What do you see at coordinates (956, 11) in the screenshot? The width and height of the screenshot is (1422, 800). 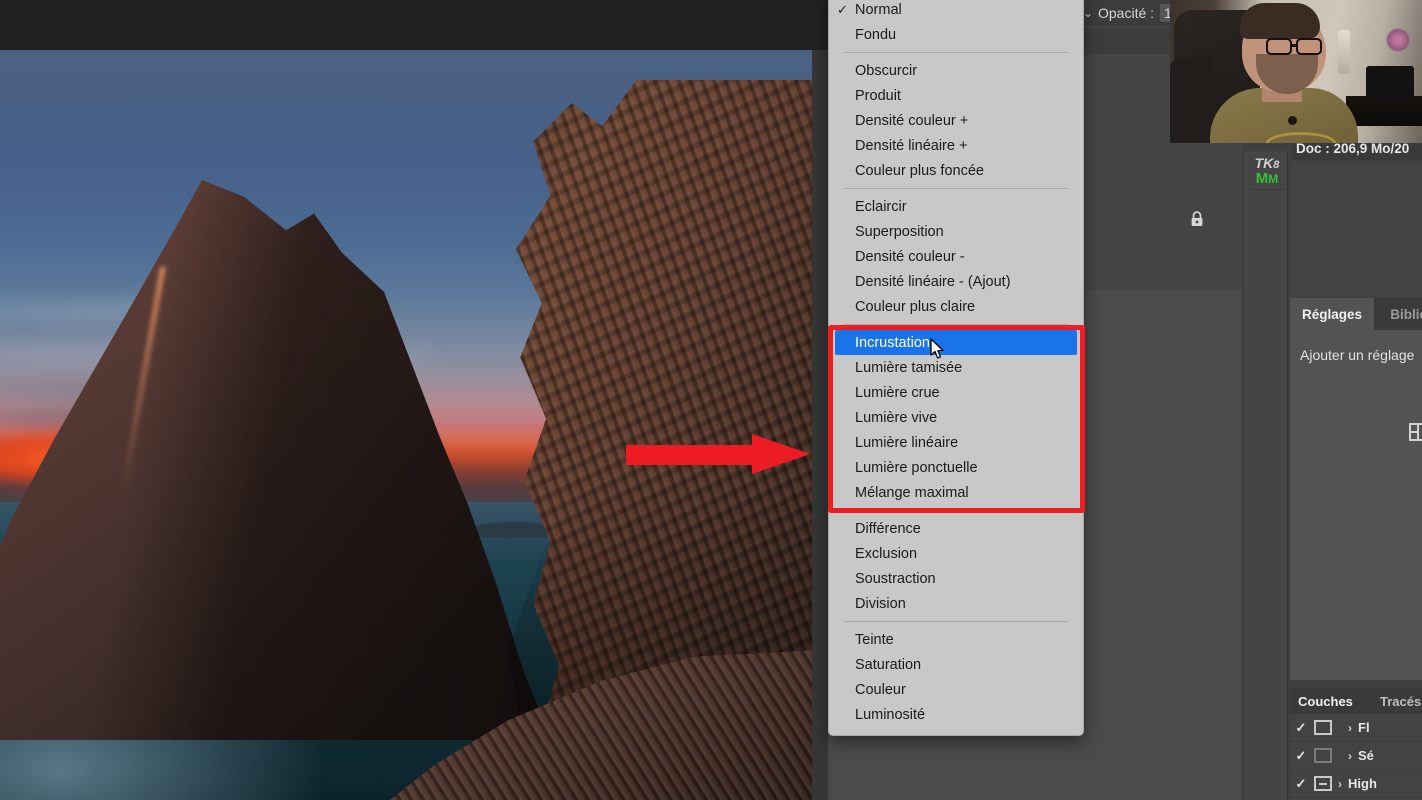 I see `menu-item-normal: Normal` at bounding box center [956, 11].